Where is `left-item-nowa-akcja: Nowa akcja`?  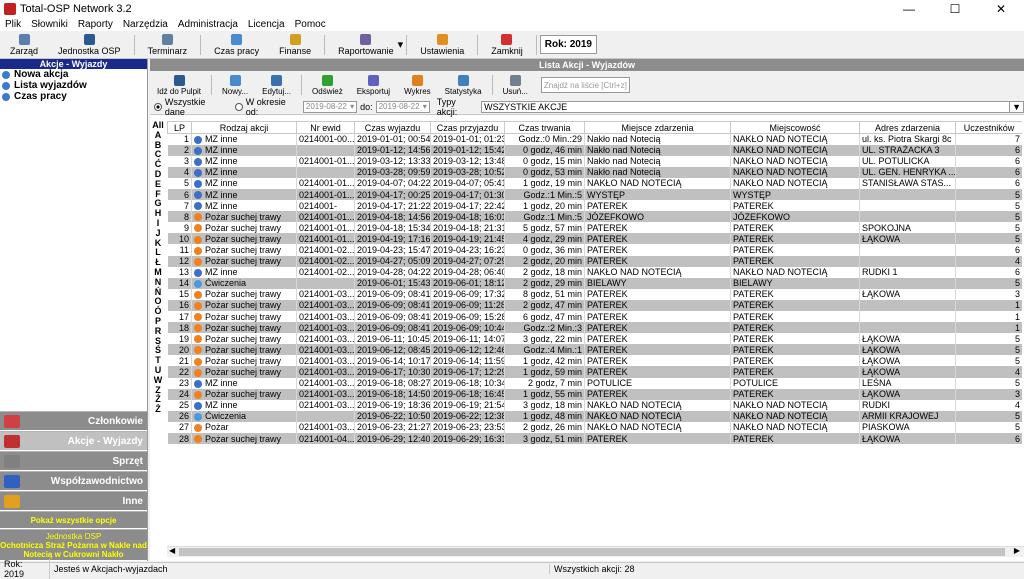
left-item-nowa-akcja: Nowa akcja is located at coordinates (73, 74).